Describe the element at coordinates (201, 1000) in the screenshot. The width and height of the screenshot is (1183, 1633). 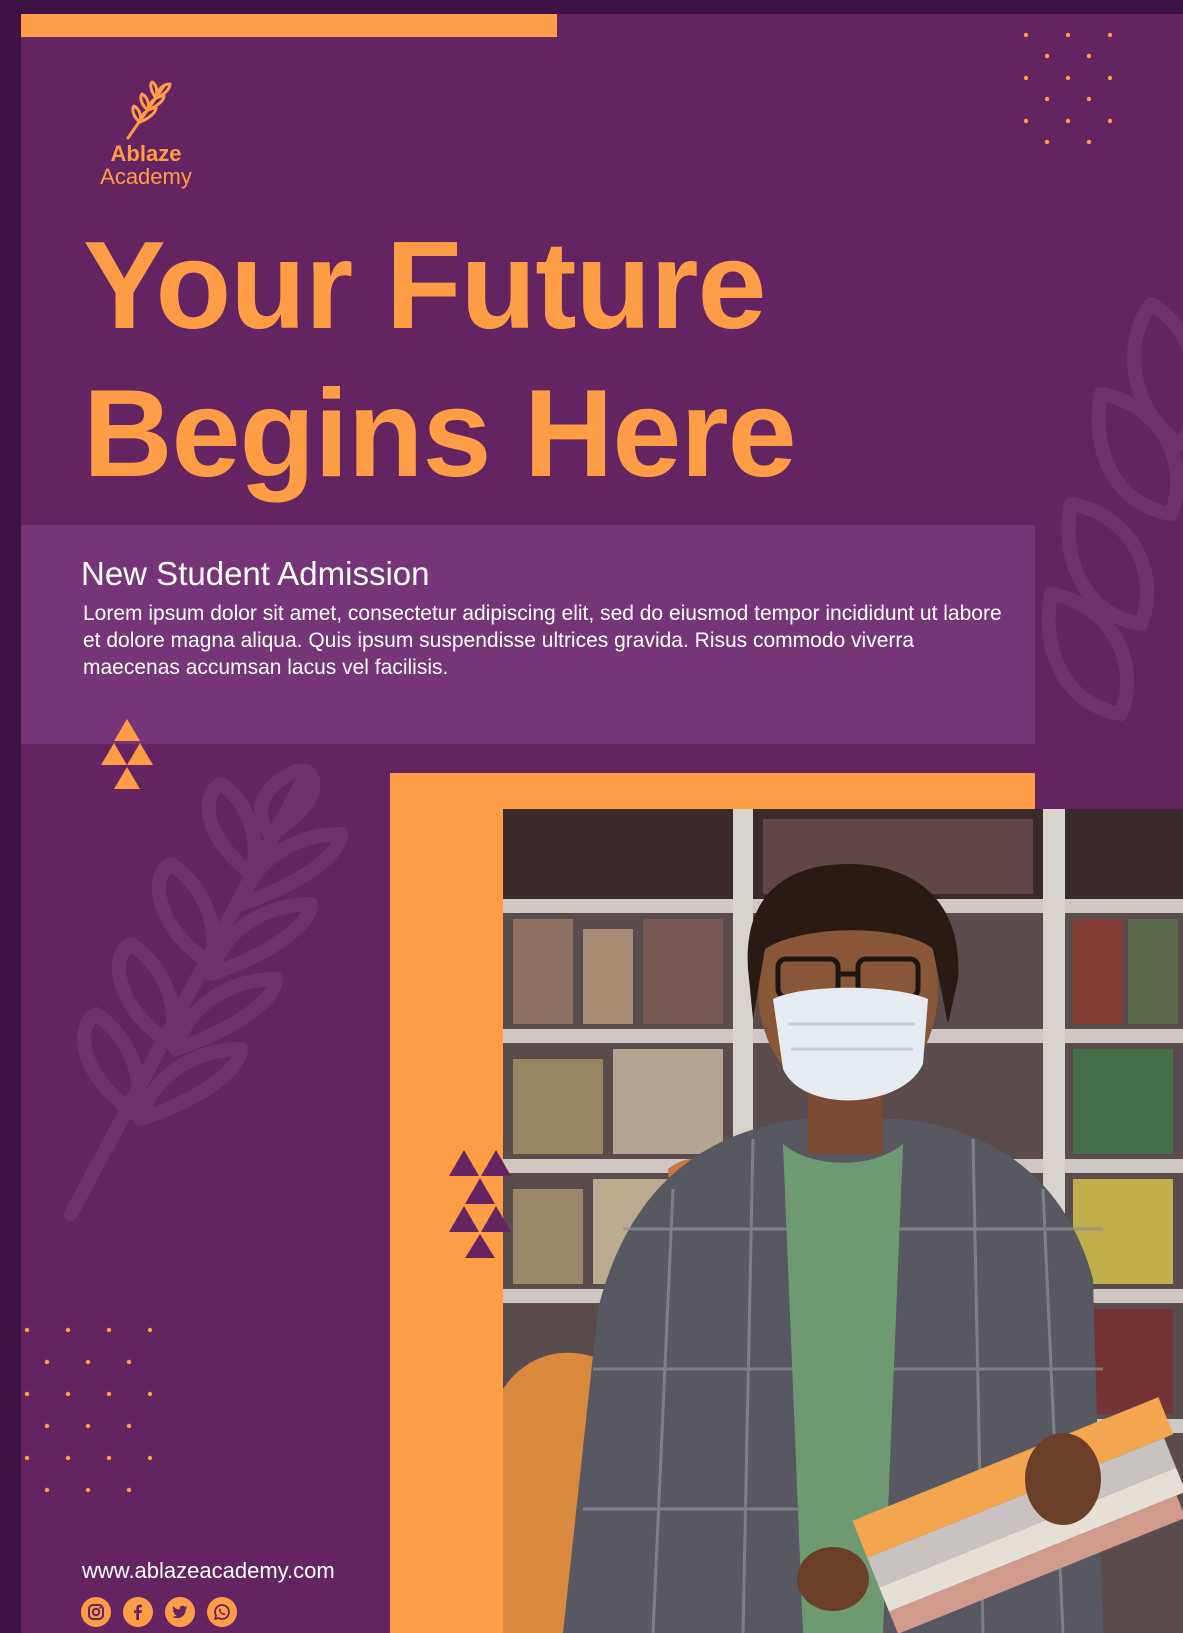
I see `wheat-watermark-left` at that location.